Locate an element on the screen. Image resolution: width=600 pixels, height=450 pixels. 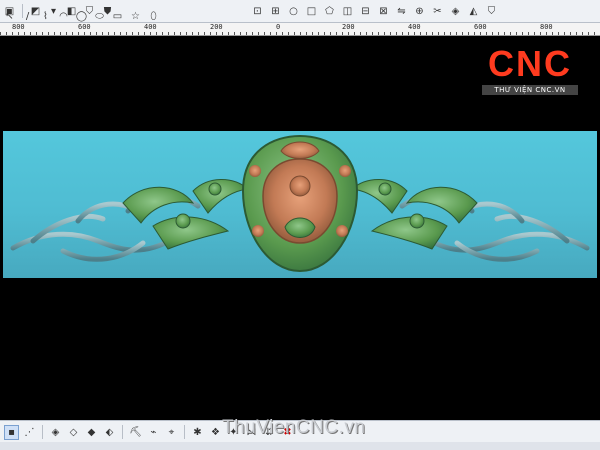
weld-tool-icon: ⊕ is located at coordinates (419, 11).